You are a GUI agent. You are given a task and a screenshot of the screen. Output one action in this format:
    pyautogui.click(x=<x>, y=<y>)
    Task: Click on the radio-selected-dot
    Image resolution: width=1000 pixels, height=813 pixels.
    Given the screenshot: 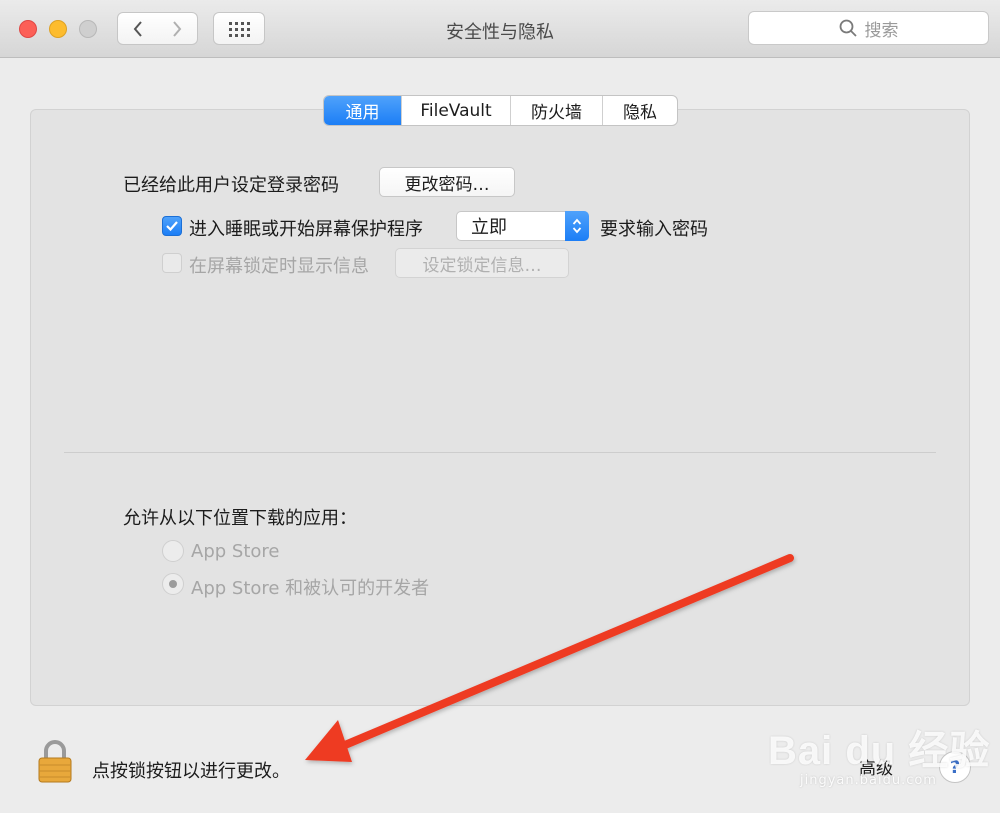 What is the action you would take?
    pyautogui.click(x=173, y=584)
    